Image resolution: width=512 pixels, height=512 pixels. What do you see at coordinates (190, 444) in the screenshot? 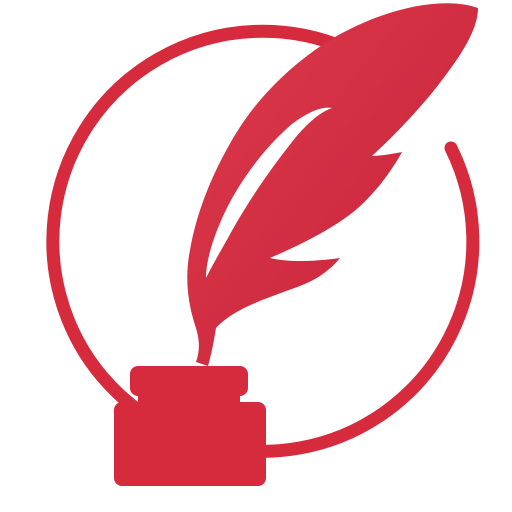
I see `inkwell-body` at bounding box center [190, 444].